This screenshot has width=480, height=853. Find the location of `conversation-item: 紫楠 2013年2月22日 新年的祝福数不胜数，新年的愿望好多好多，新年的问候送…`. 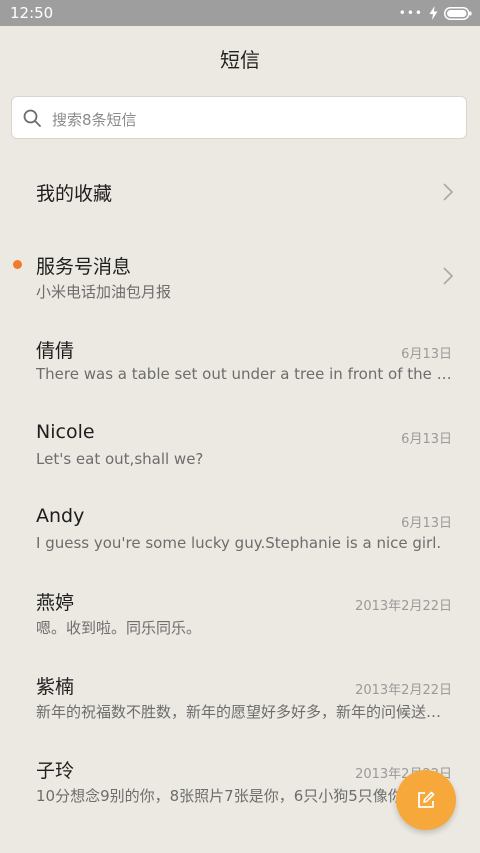

conversation-item: 紫楠 2013年2月22日 新年的祝福数不胜数，新年的愿望好多好多，新年的问候送… is located at coordinates (240, 700).